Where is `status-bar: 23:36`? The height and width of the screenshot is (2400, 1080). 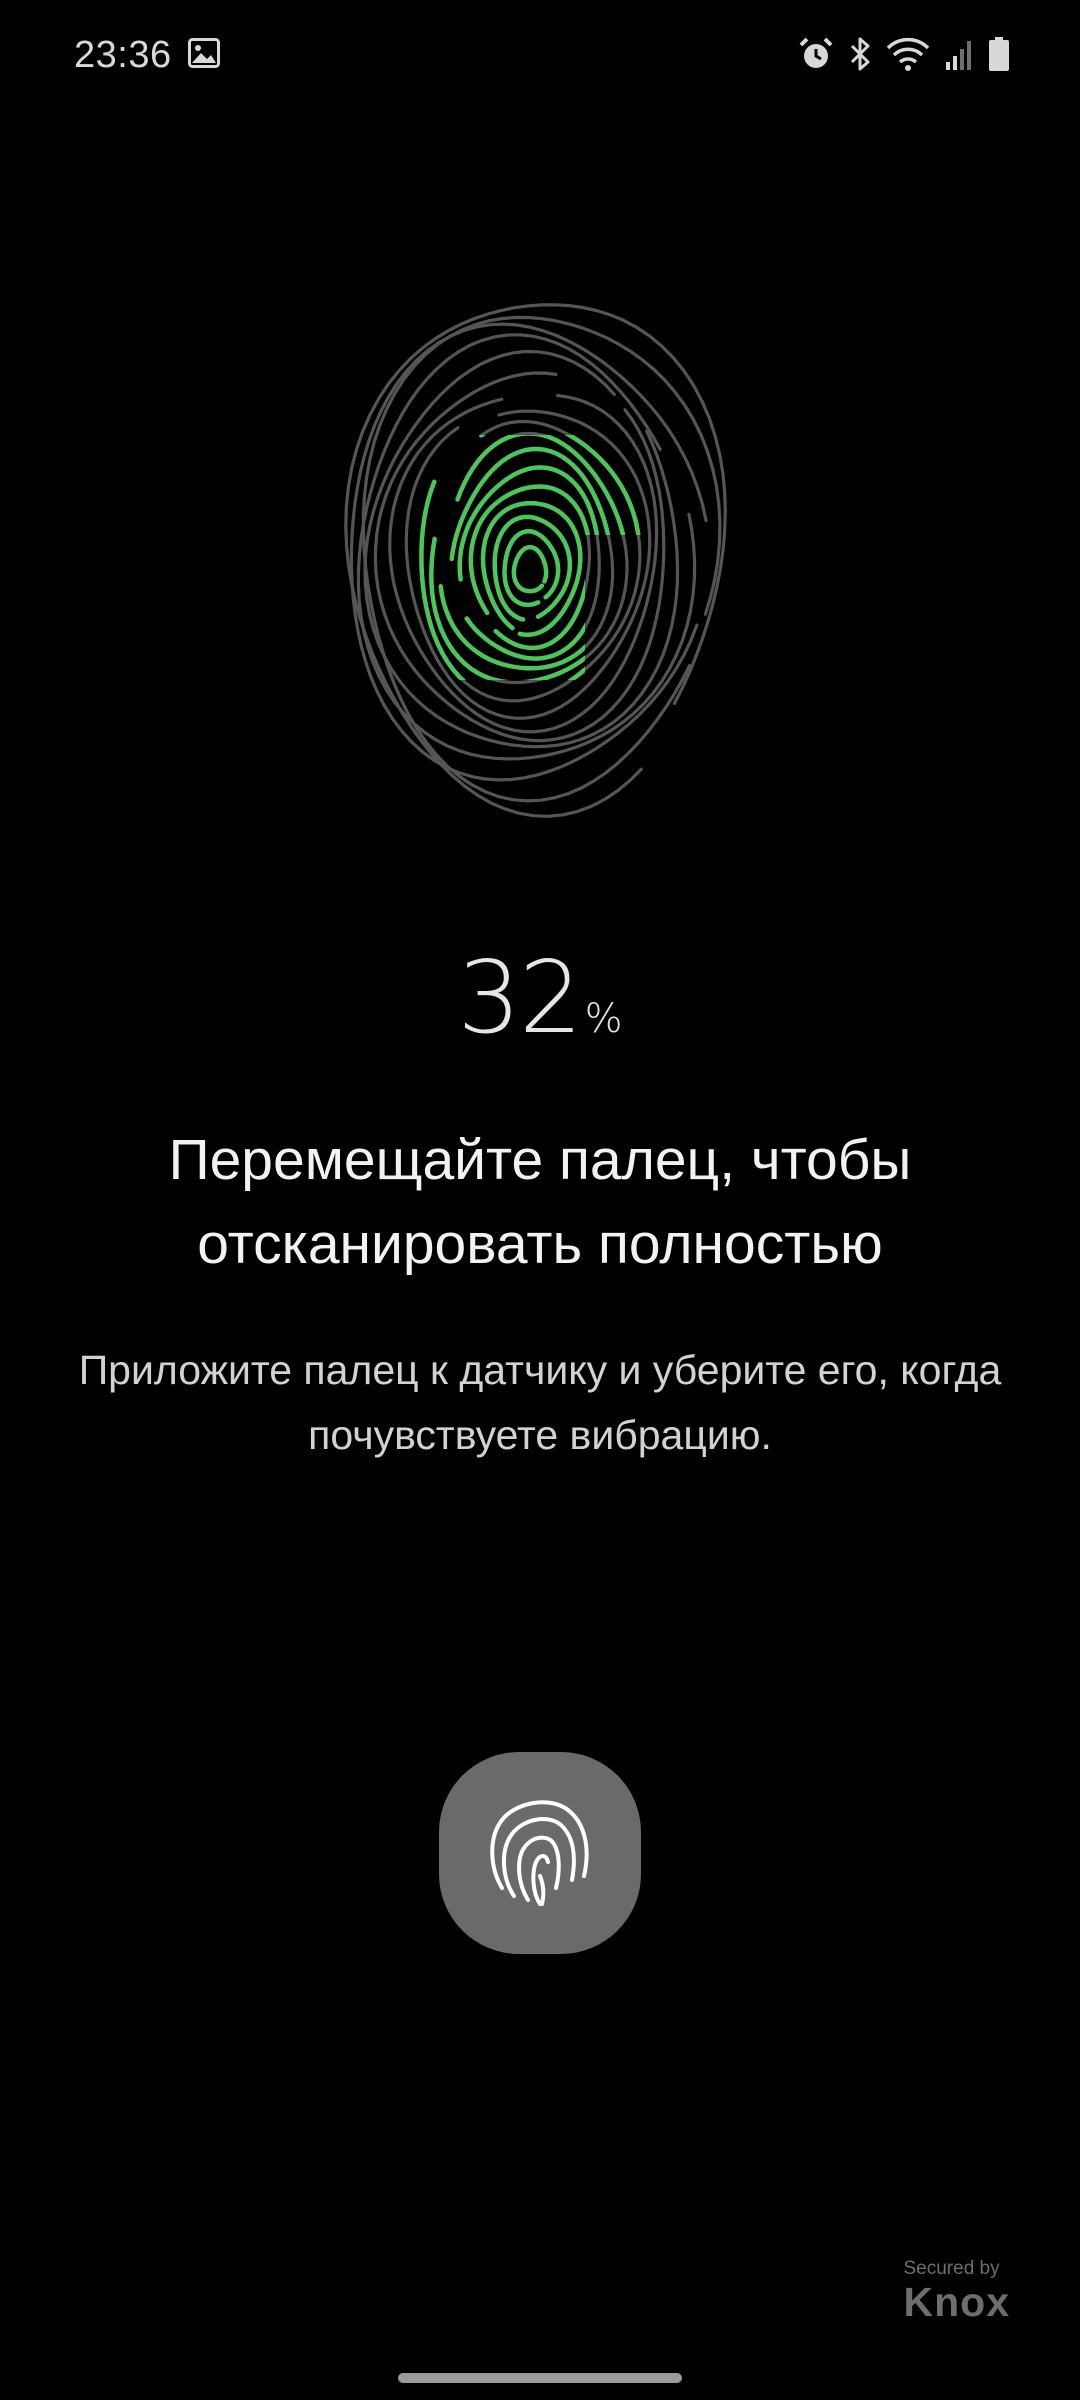
status-bar: 23:36 is located at coordinates (540, 56).